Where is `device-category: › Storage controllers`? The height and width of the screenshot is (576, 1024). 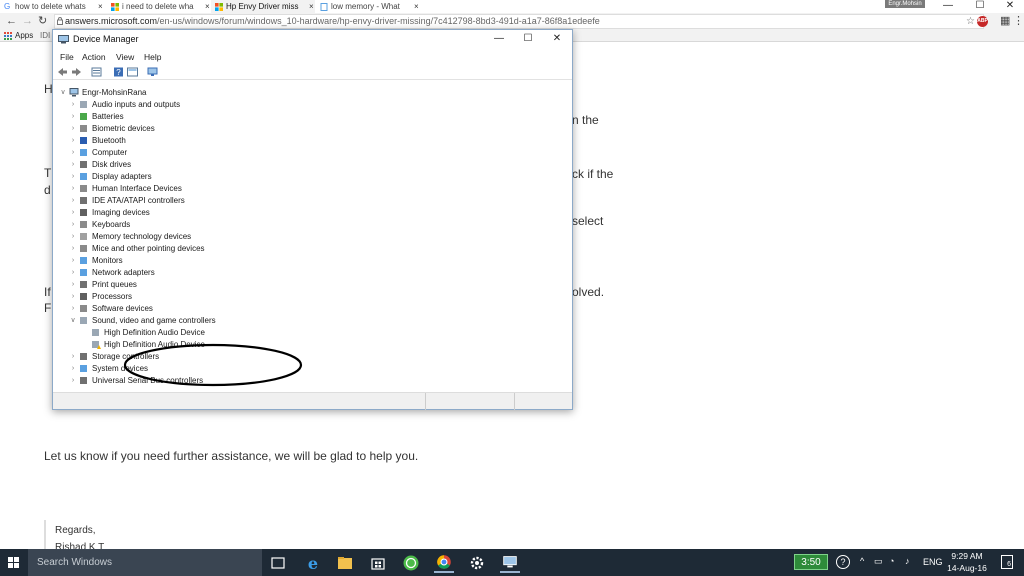
device-category: › Storage controllers is located at coordinates (114, 356).